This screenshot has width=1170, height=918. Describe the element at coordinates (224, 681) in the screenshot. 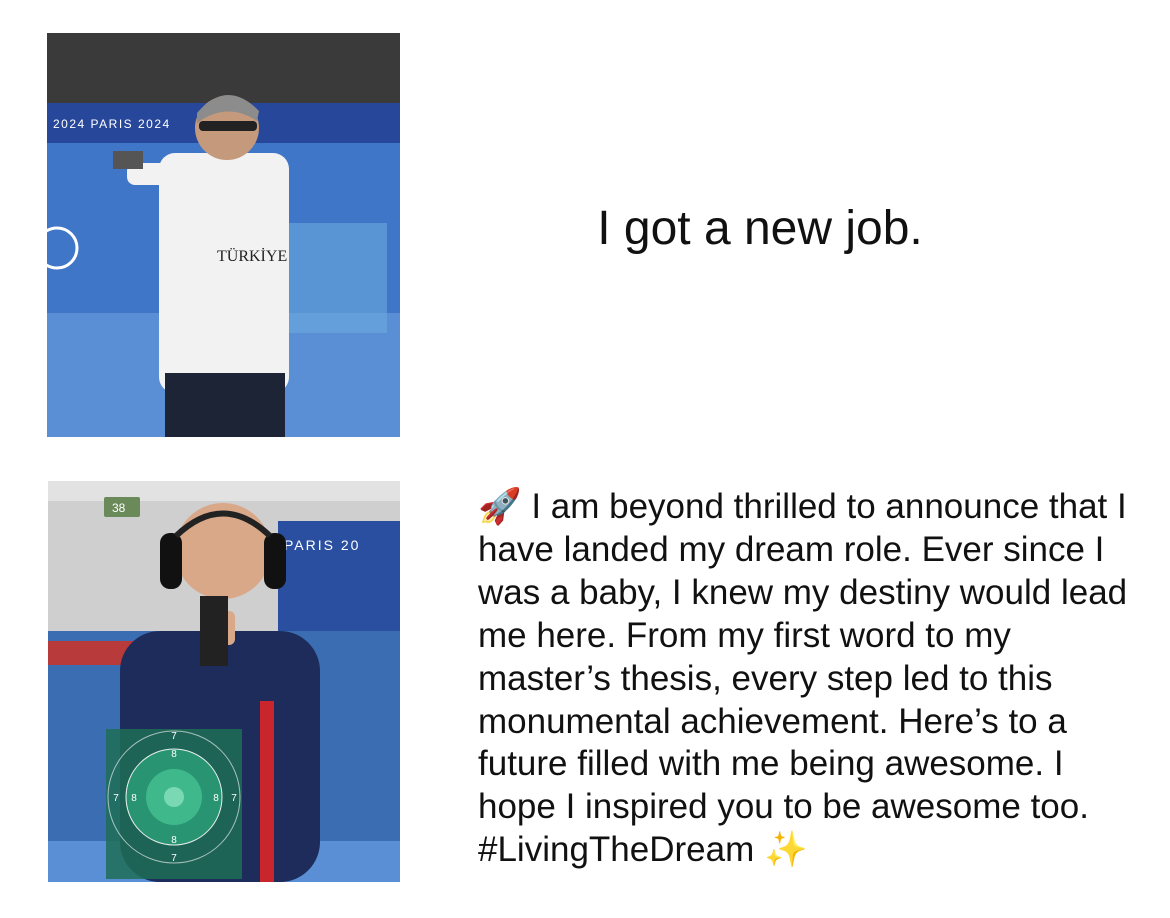

I see `bottom-photo: 38 PARIS 20 7 8 7 8 8 7 8 7` at that location.